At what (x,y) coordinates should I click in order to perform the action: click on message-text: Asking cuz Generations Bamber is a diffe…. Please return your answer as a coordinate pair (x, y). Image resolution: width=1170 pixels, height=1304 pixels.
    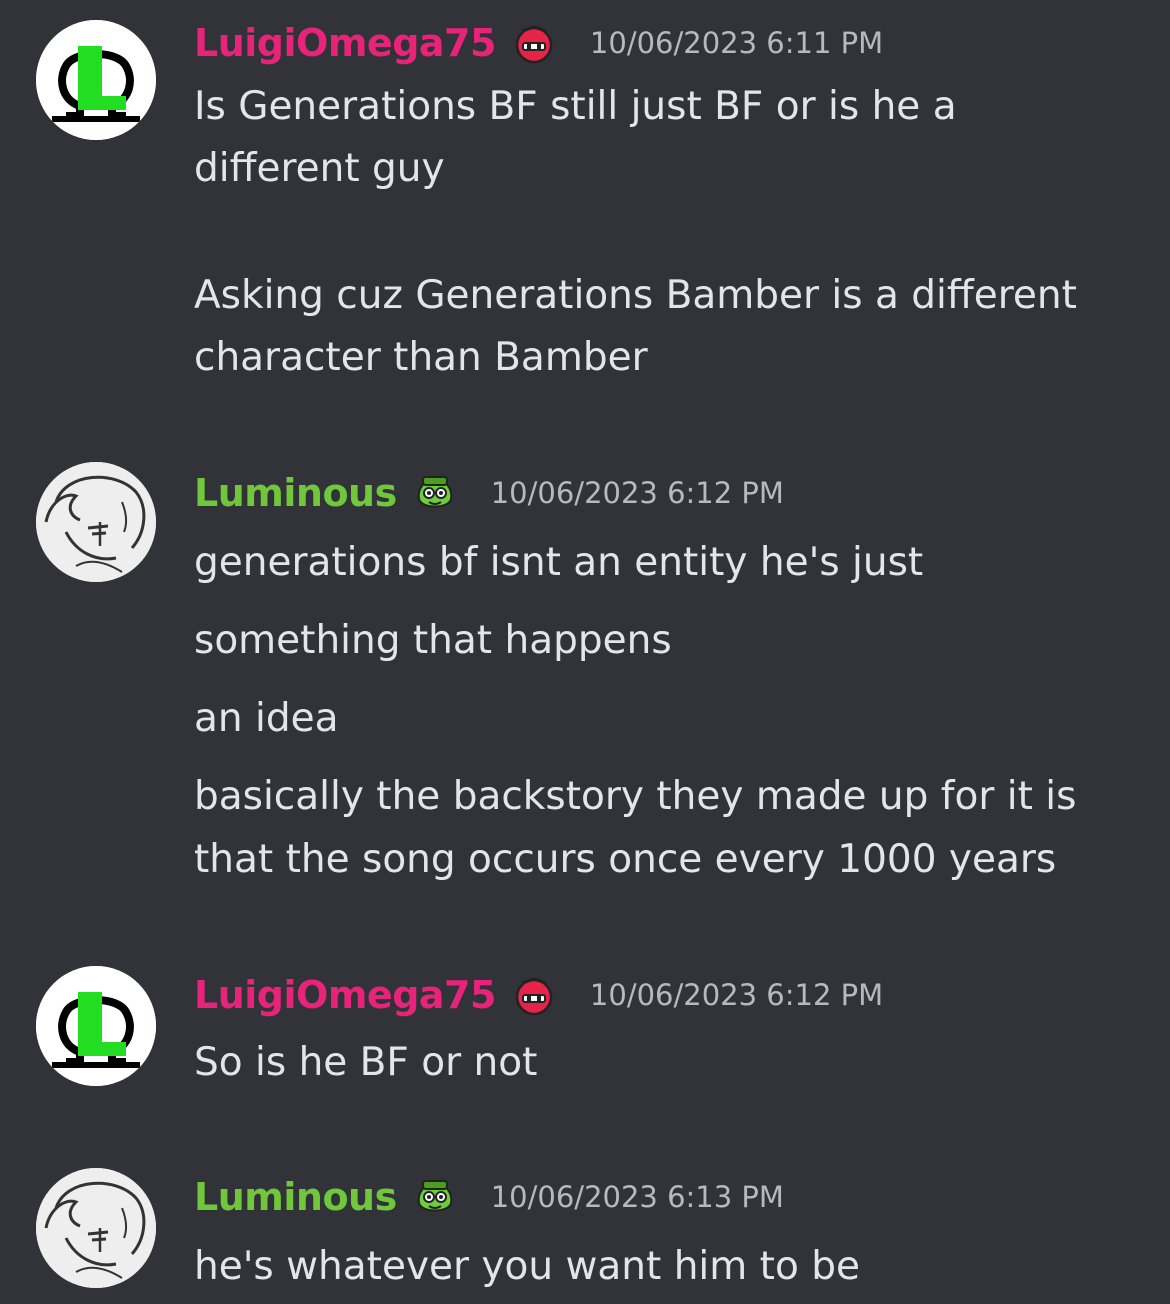
    Looking at the image, I should click on (635, 295).